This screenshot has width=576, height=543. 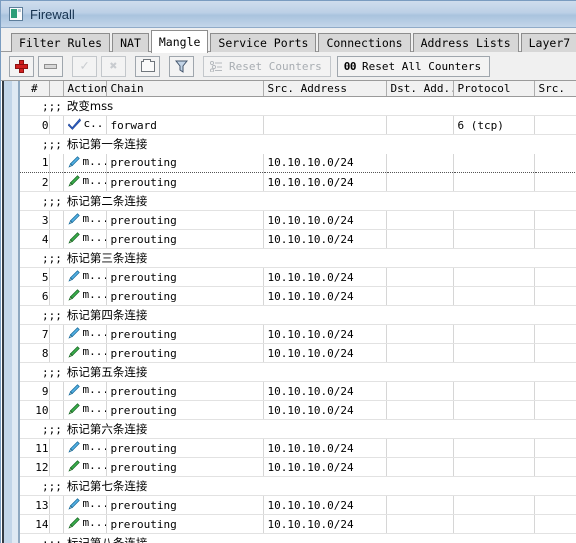 I want to click on tab-mangle: Mangle, so click(x=179, y=41).